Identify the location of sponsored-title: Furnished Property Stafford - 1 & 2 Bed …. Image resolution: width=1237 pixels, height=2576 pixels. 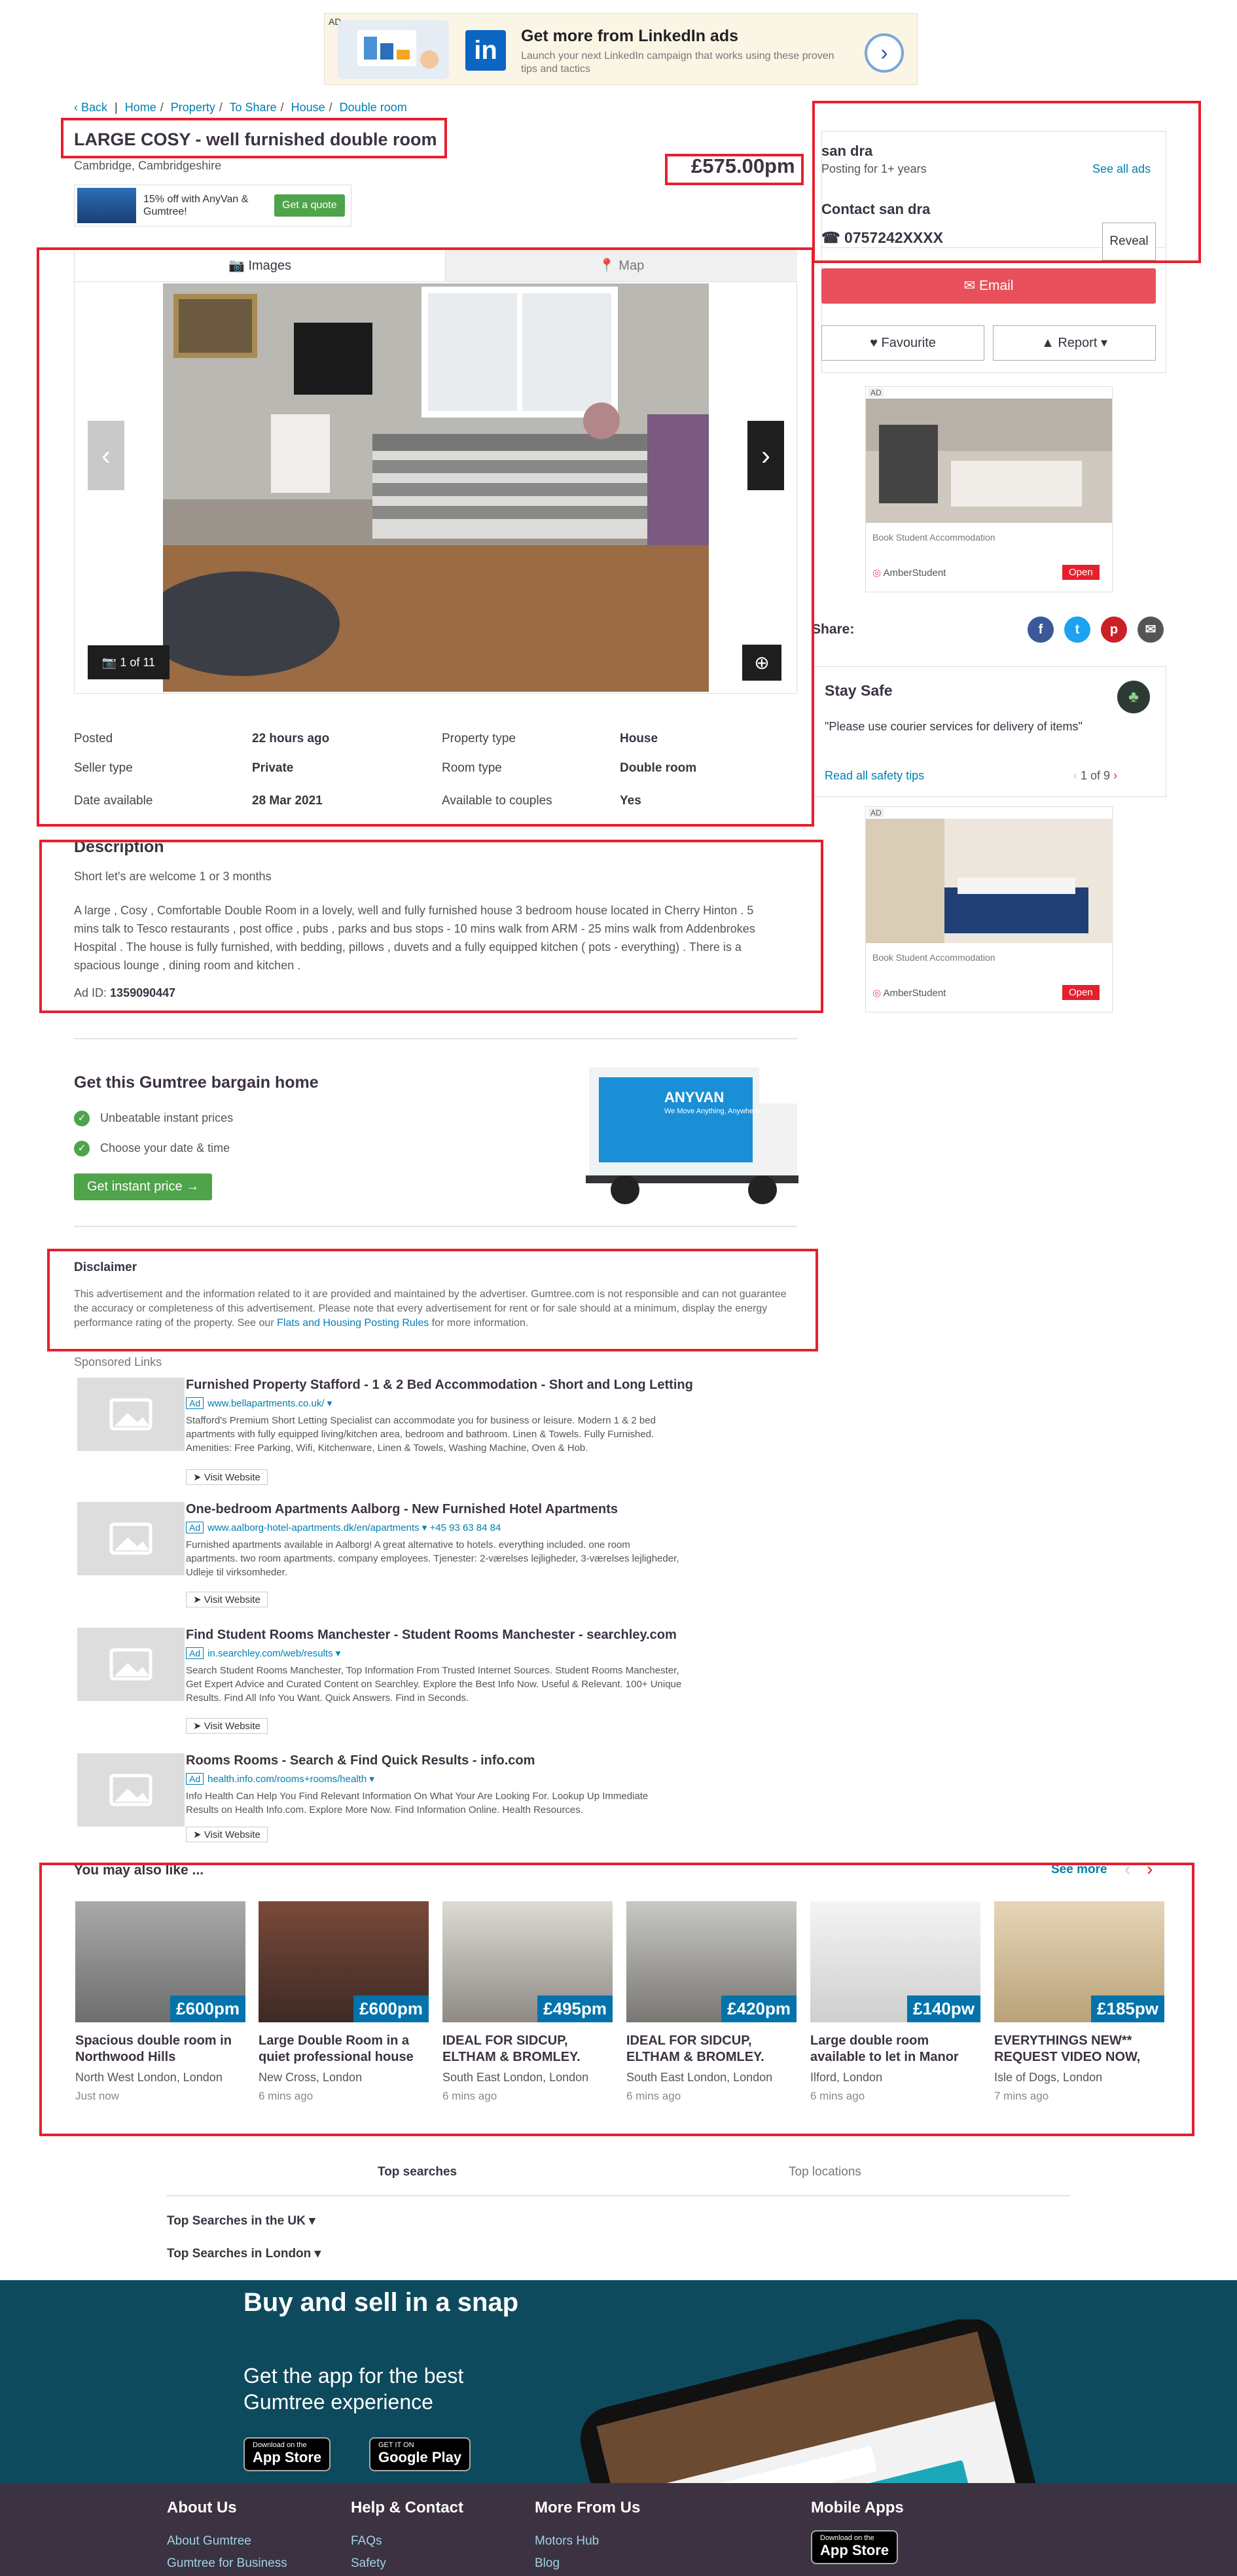
(439, 1385).